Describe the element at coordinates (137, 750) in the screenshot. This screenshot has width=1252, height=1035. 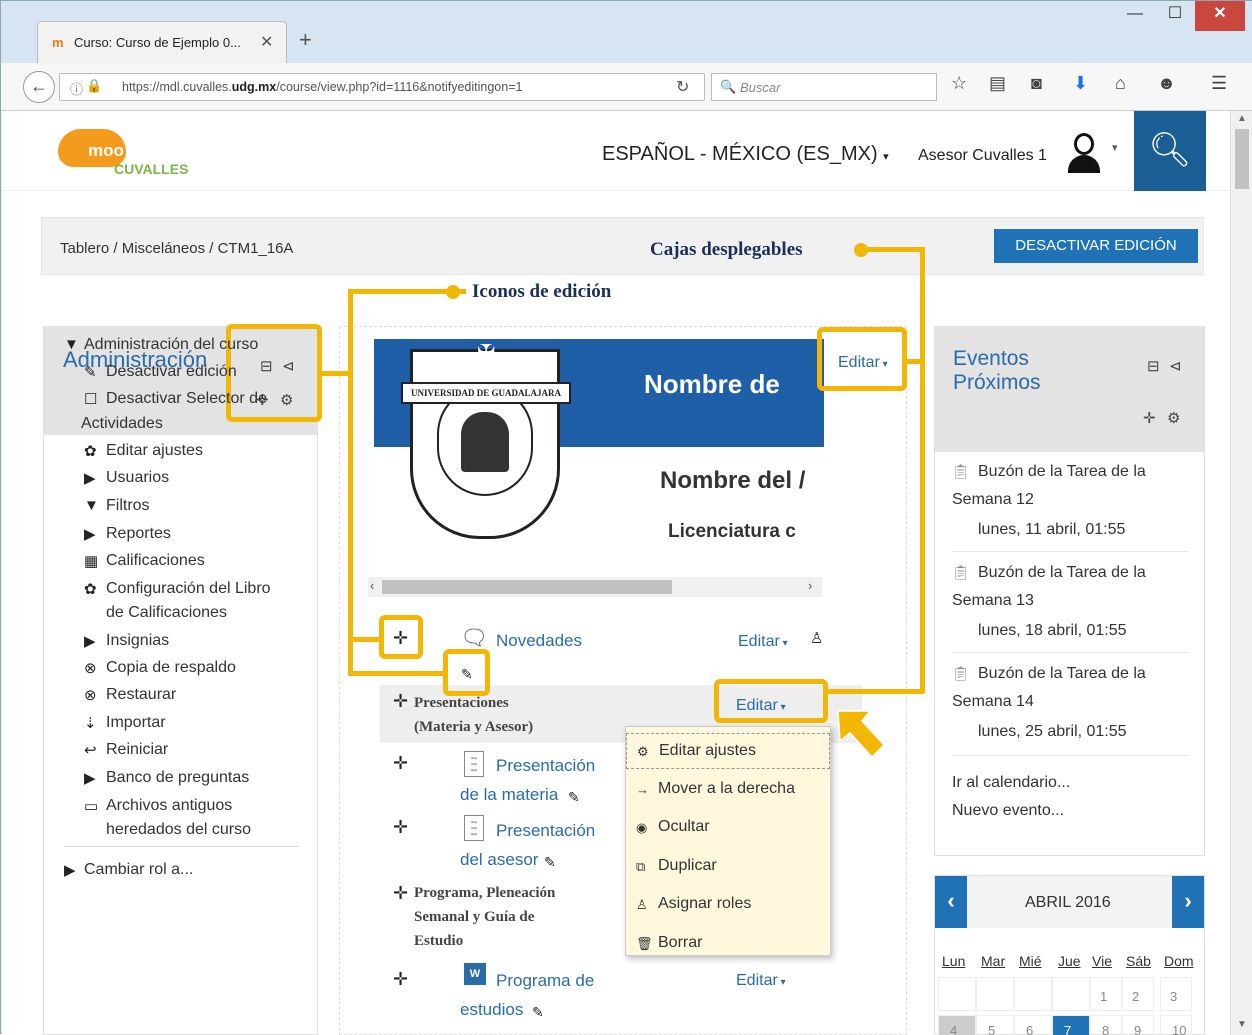
I see `admin-item-15: Reiniciar` at that location.